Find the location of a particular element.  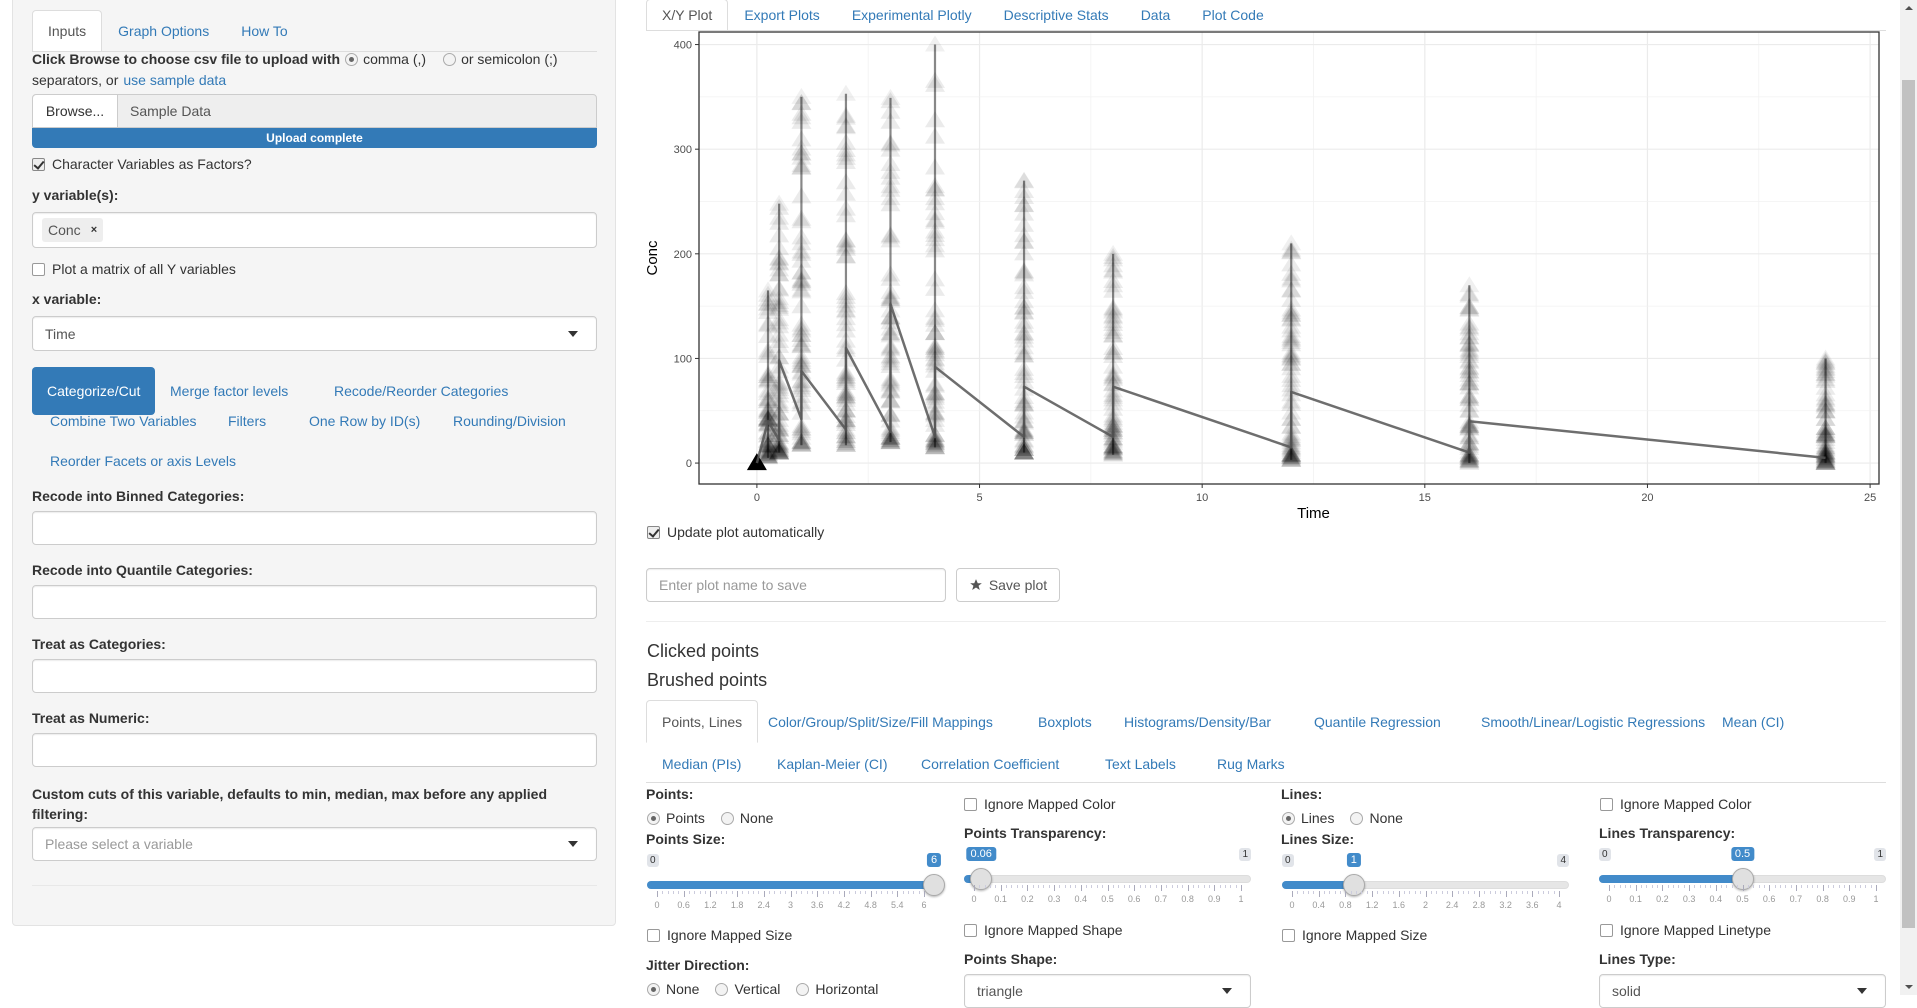

tab-xy-plot: X/Y Plot is located at coordinates (687, 15).